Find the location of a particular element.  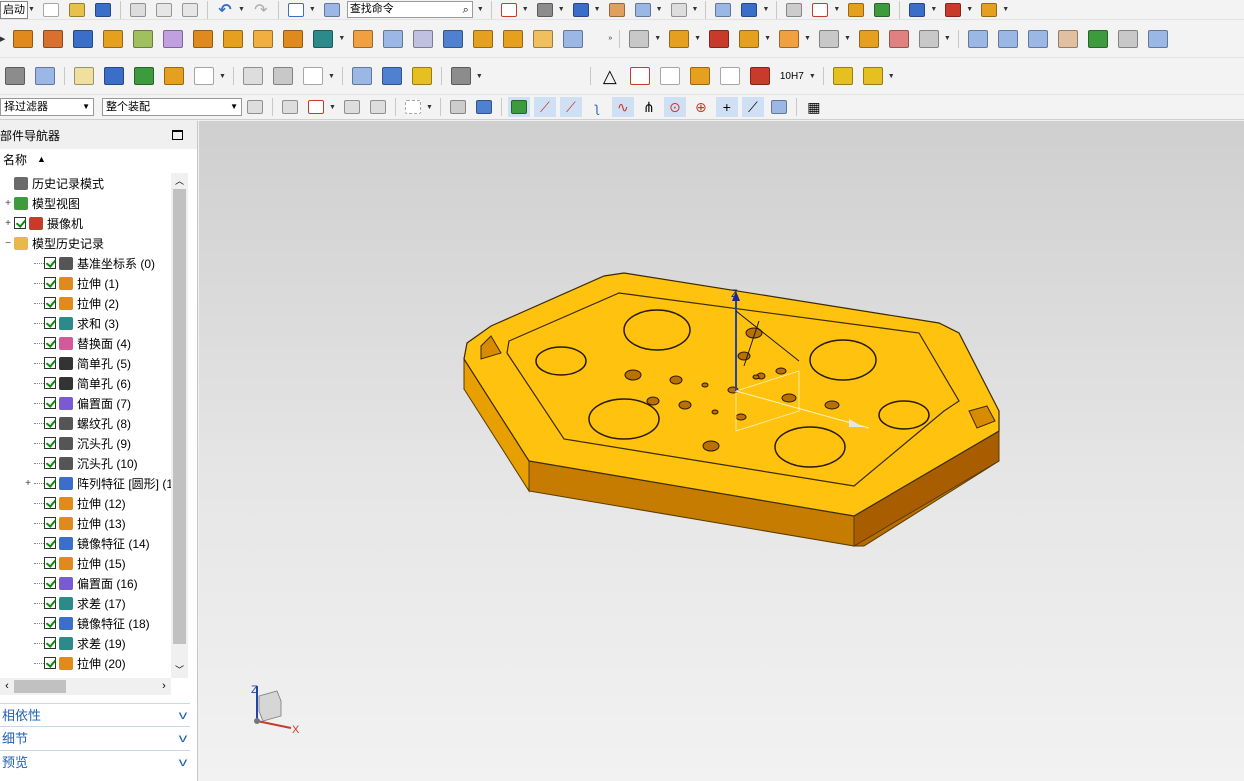

tree-item: − 模型历史记录 is located at coordinates (94, 243).